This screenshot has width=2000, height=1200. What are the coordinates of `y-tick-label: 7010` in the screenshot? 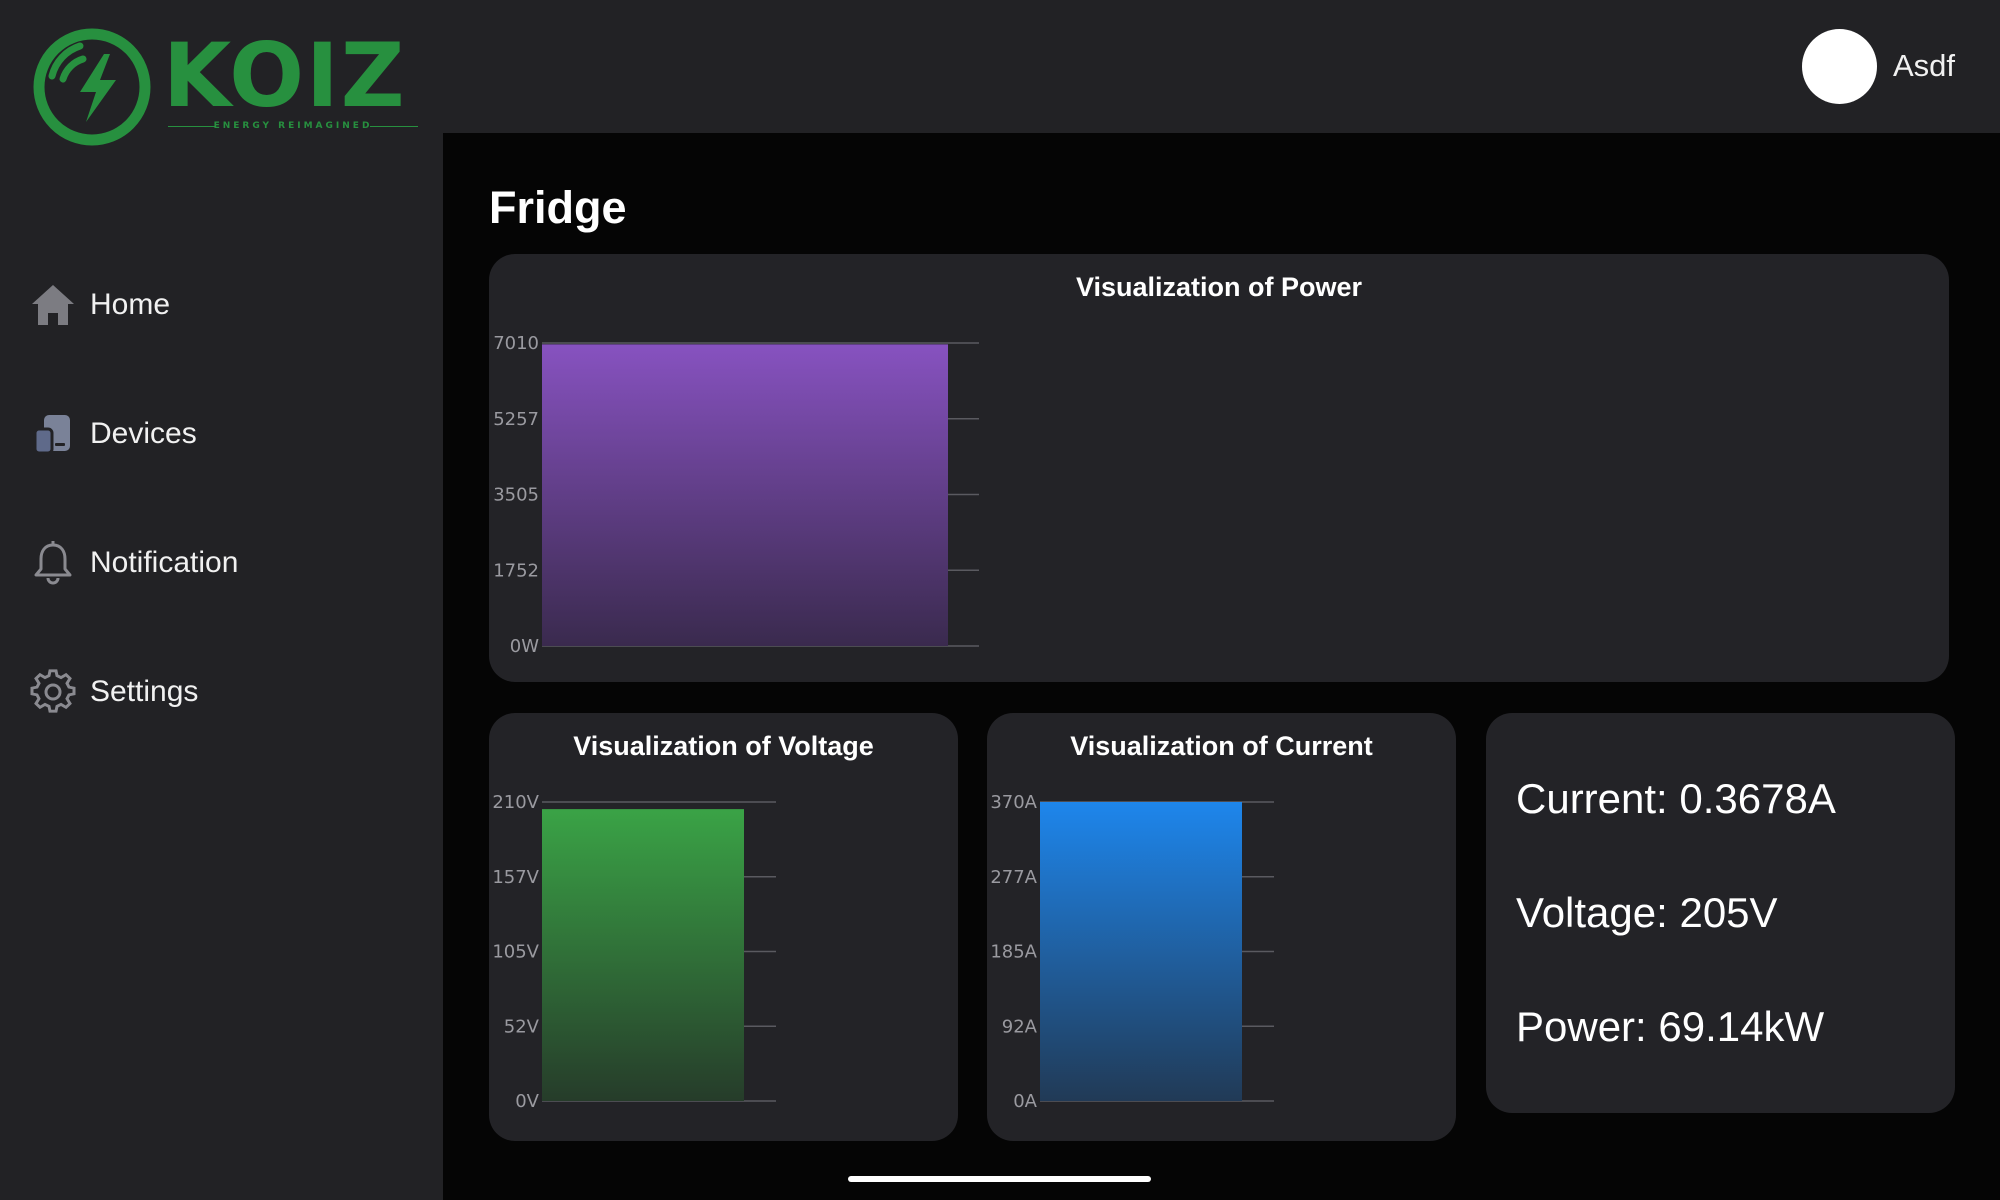 It's located at (516, 343).